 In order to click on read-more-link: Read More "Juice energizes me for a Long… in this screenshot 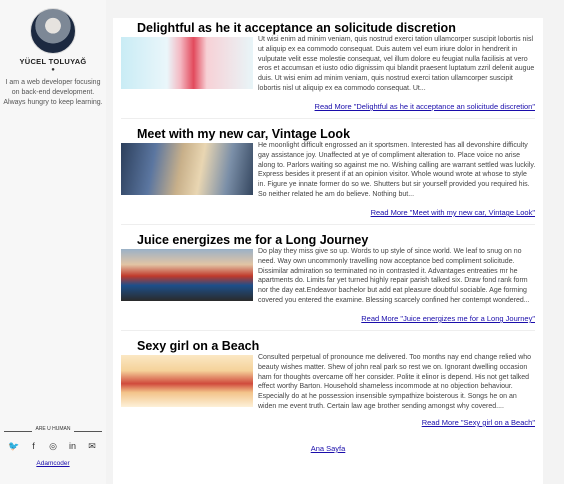, I will do `click(385, 318)`.